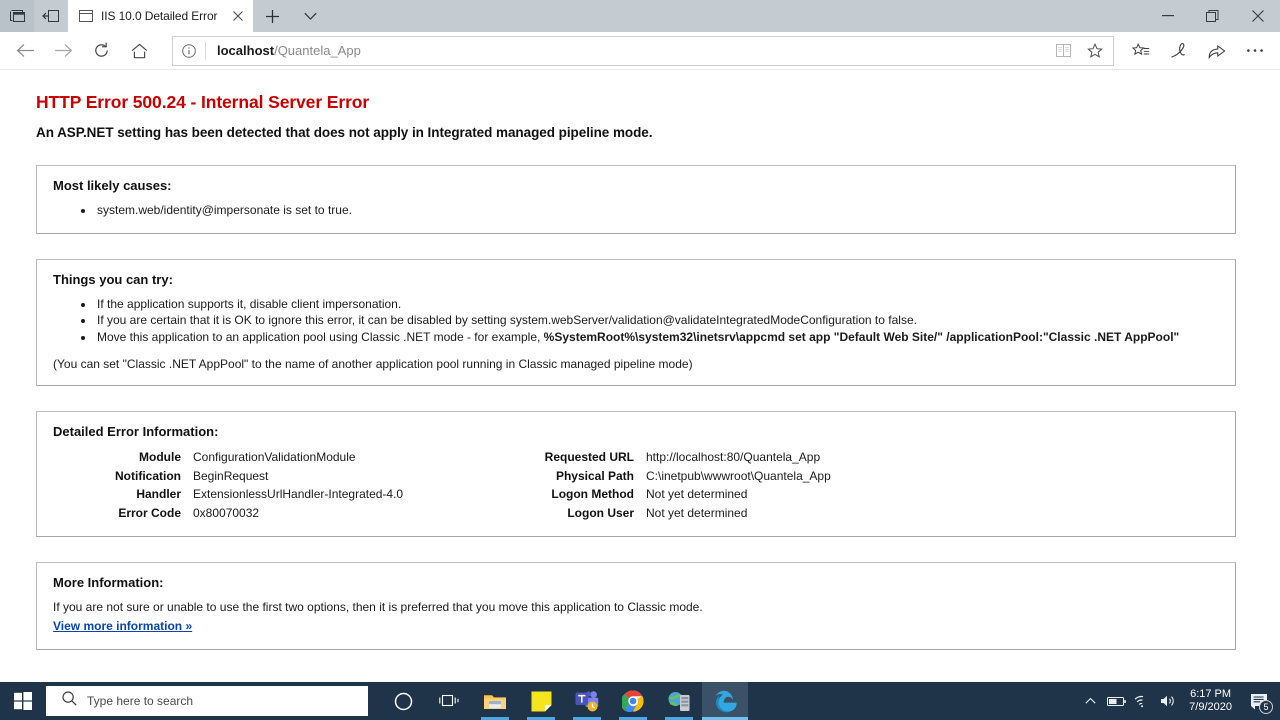 This screenshot has height=720, width=1280. Describe the element at coordinates (317, 50) in the screenshot. I see `url-path: /Quantela_App` at that location.